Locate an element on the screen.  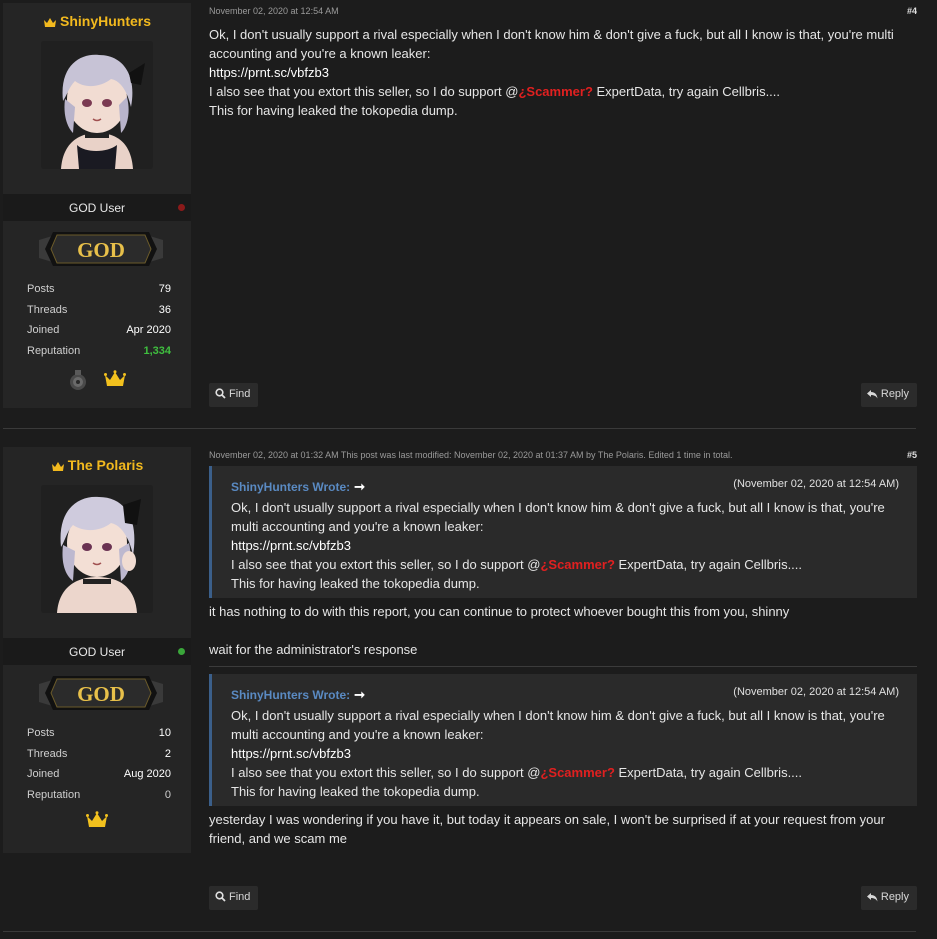
stat-joined: Joined Aug 2020 is located at coordinates (99, 775).